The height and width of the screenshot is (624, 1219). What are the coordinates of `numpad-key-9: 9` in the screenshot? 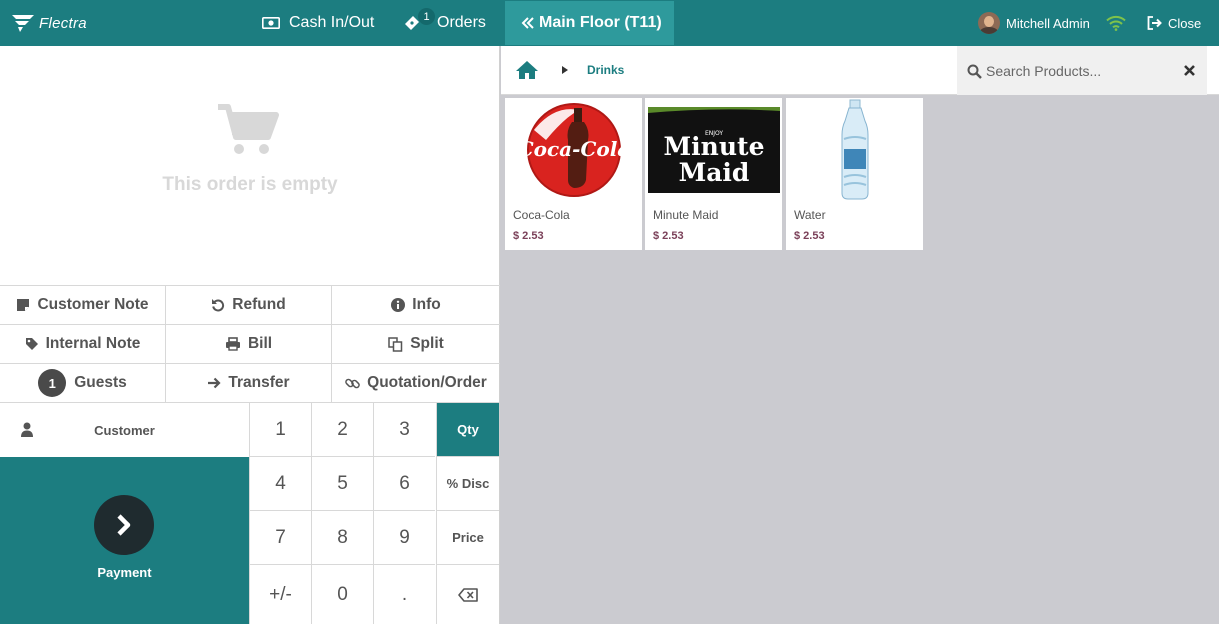 It's located at (404, 538).